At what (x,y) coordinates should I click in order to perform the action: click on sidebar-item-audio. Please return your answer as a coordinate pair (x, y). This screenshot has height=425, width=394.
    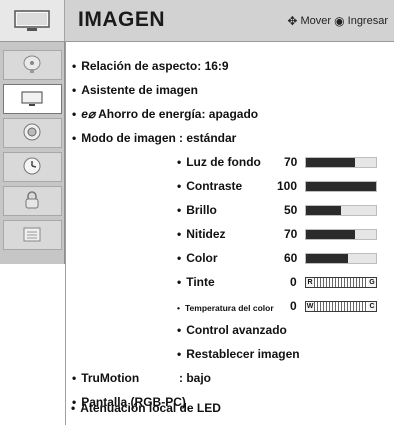
    Looking at the image, I should click on (32, 133).